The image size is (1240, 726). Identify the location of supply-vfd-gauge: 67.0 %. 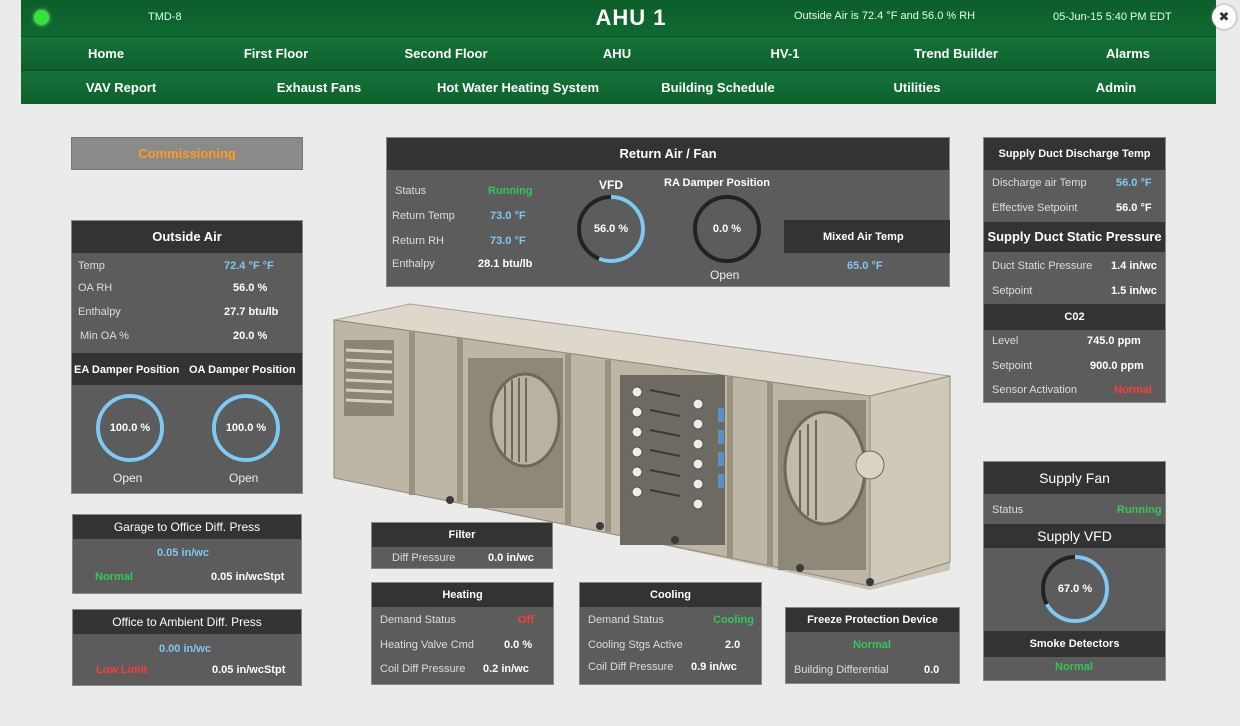
(1075, 589).